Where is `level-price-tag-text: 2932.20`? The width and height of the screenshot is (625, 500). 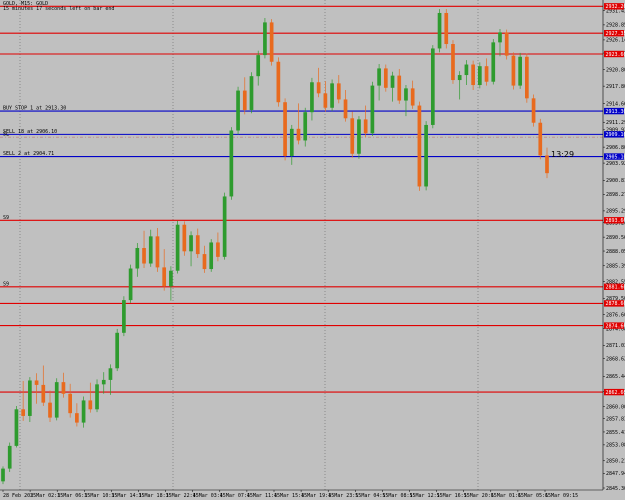
level-price-tag-text: 2932.20 is located at coordinates (615, 7).